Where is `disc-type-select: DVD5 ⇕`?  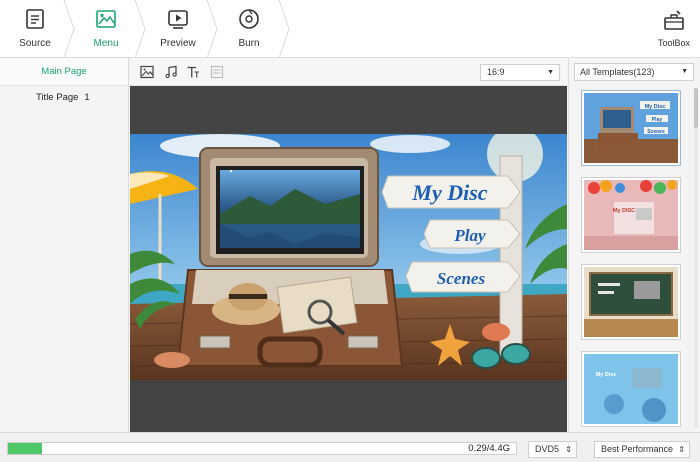
disc-type-select: DVD5 ⇕ is located at coordinates (552, 449).